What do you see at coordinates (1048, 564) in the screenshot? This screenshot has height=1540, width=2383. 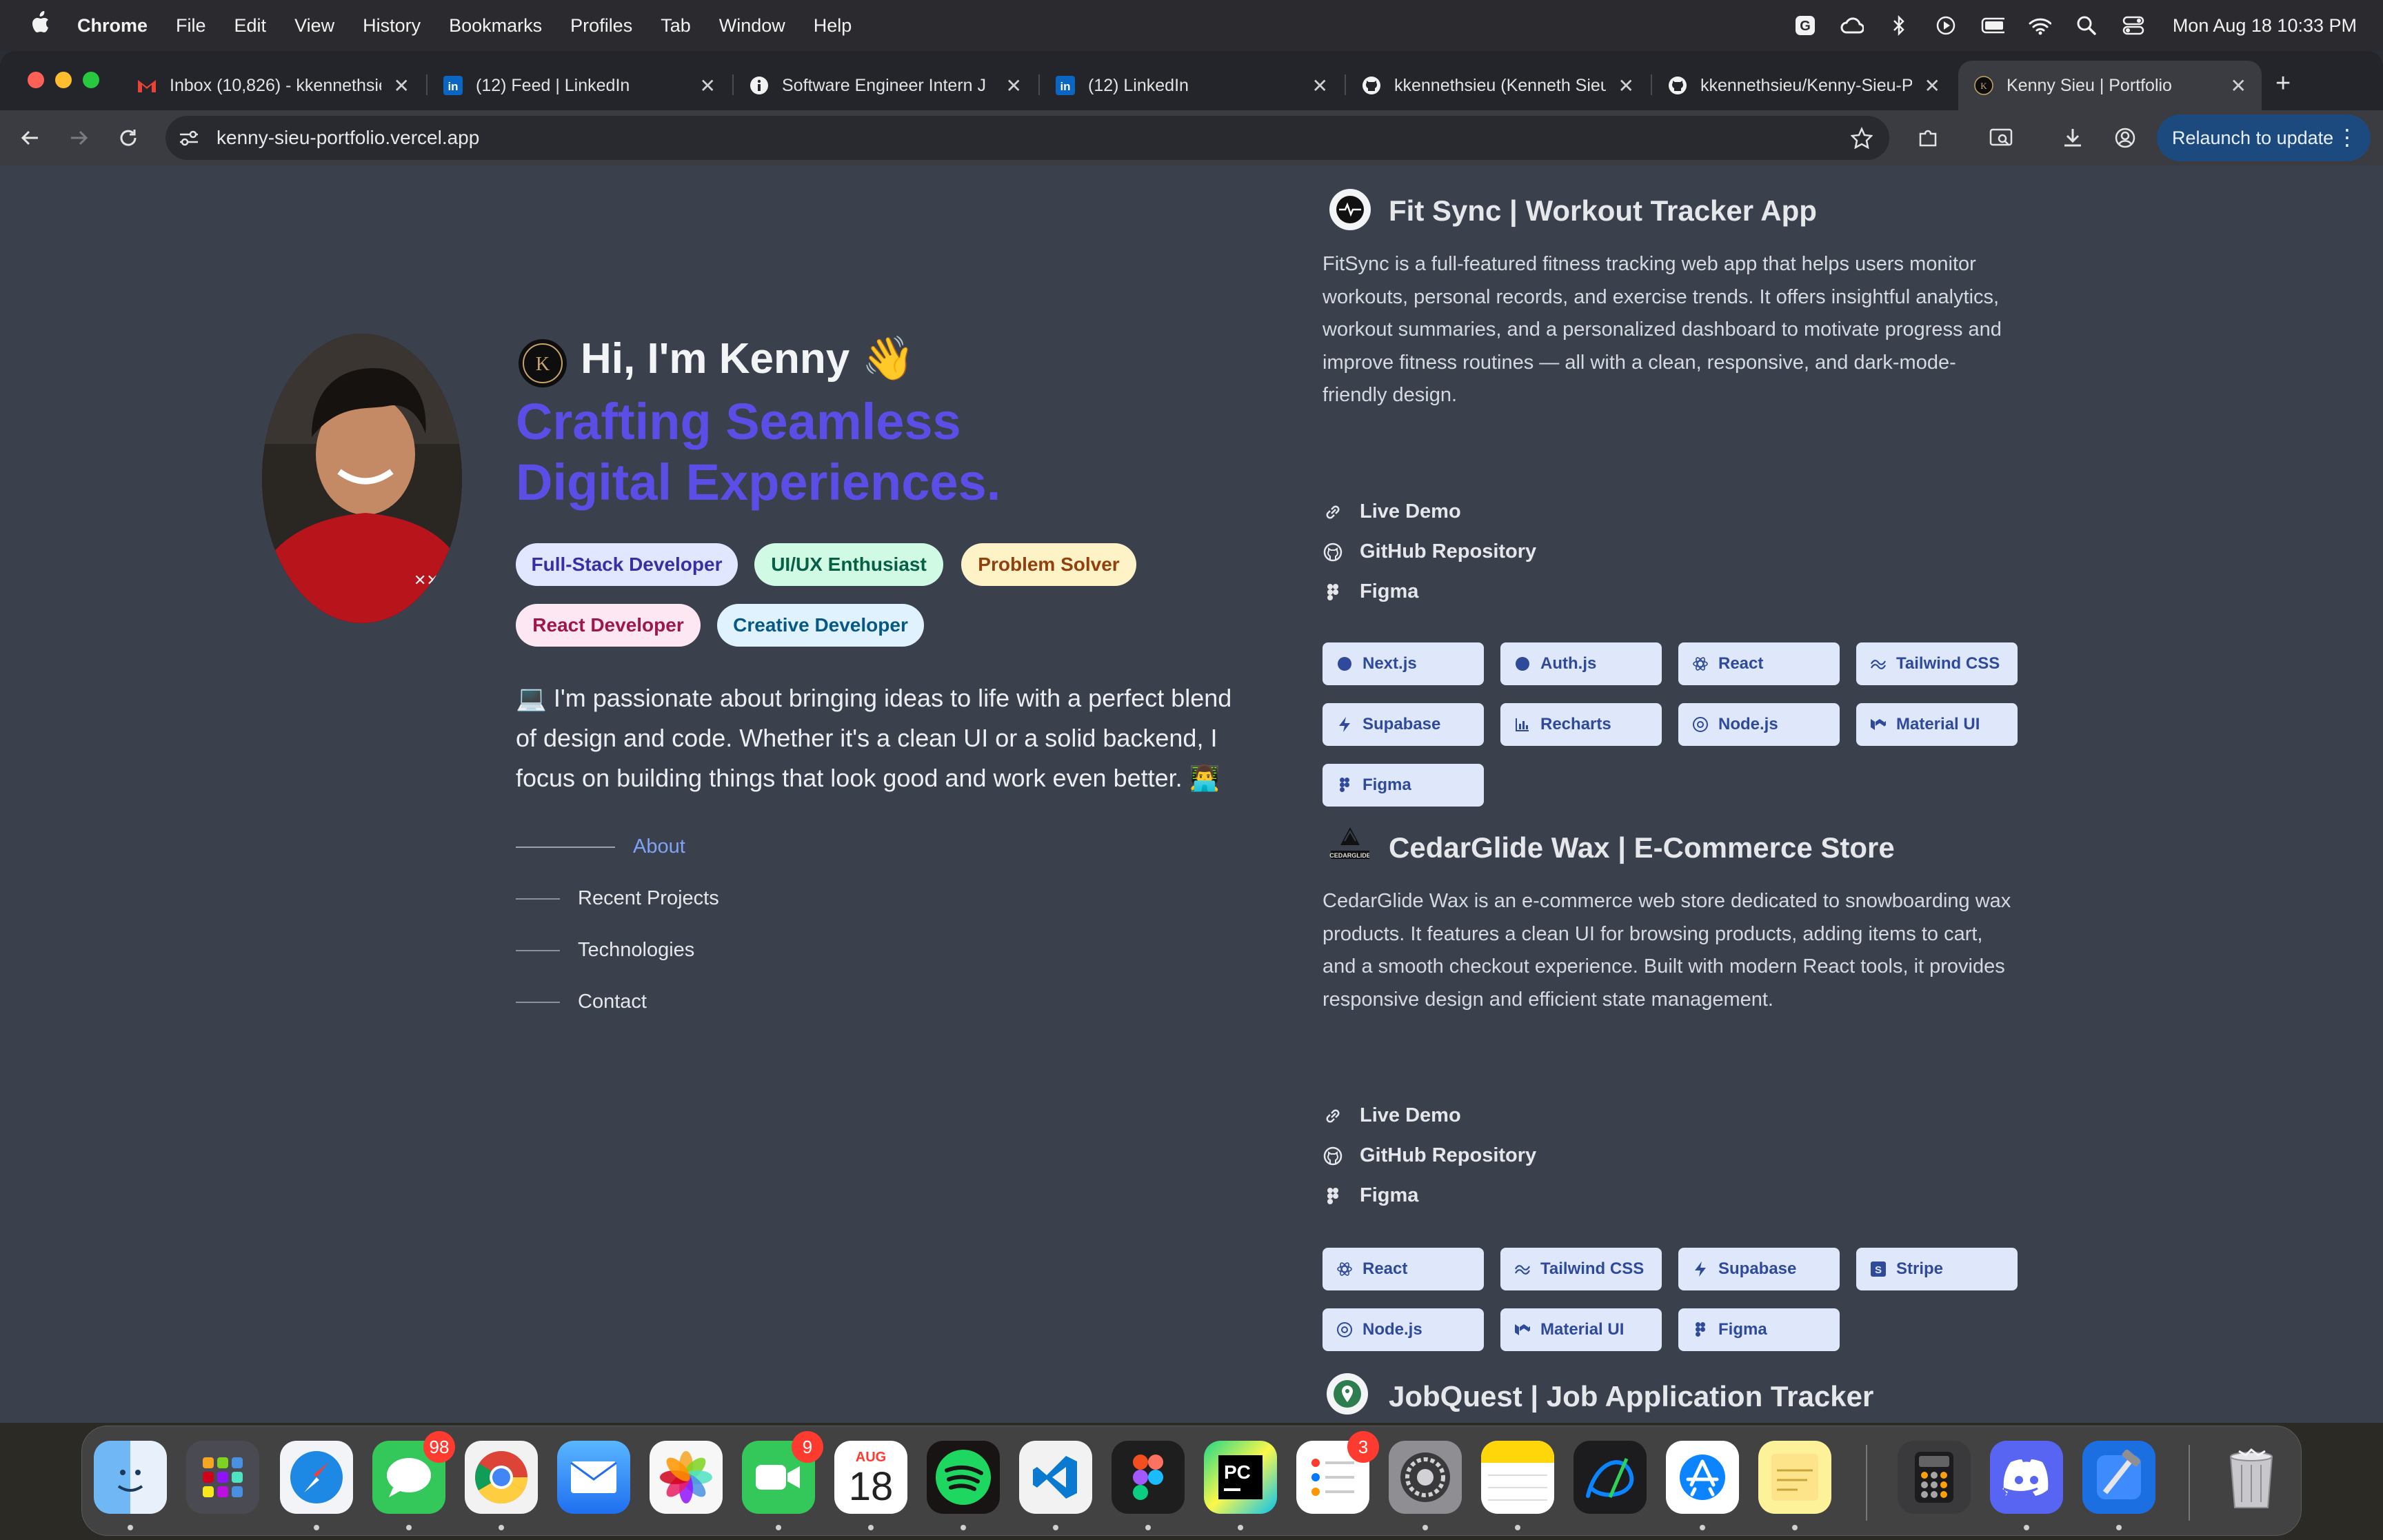 I see `pill-problem-solver: Problem Solver` at bounding box center [1048, 564].